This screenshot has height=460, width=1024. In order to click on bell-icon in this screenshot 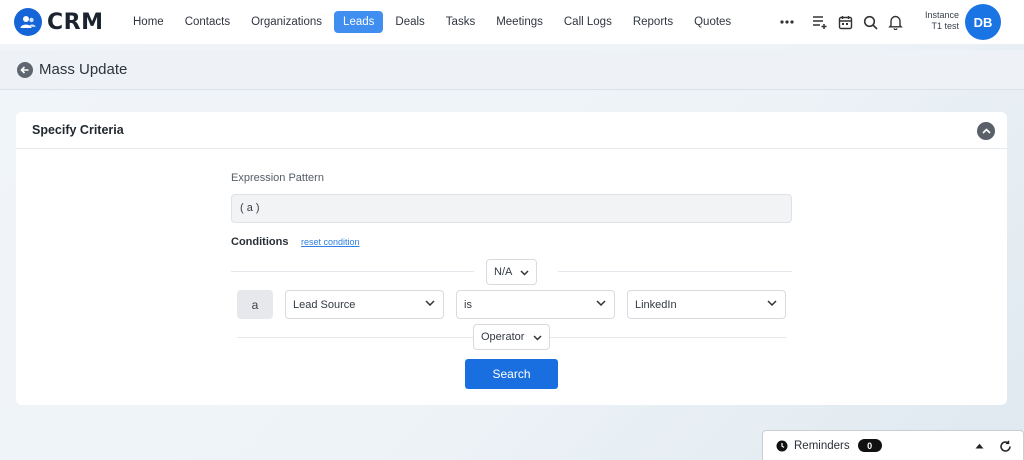, I will do `click(895, 22)`.